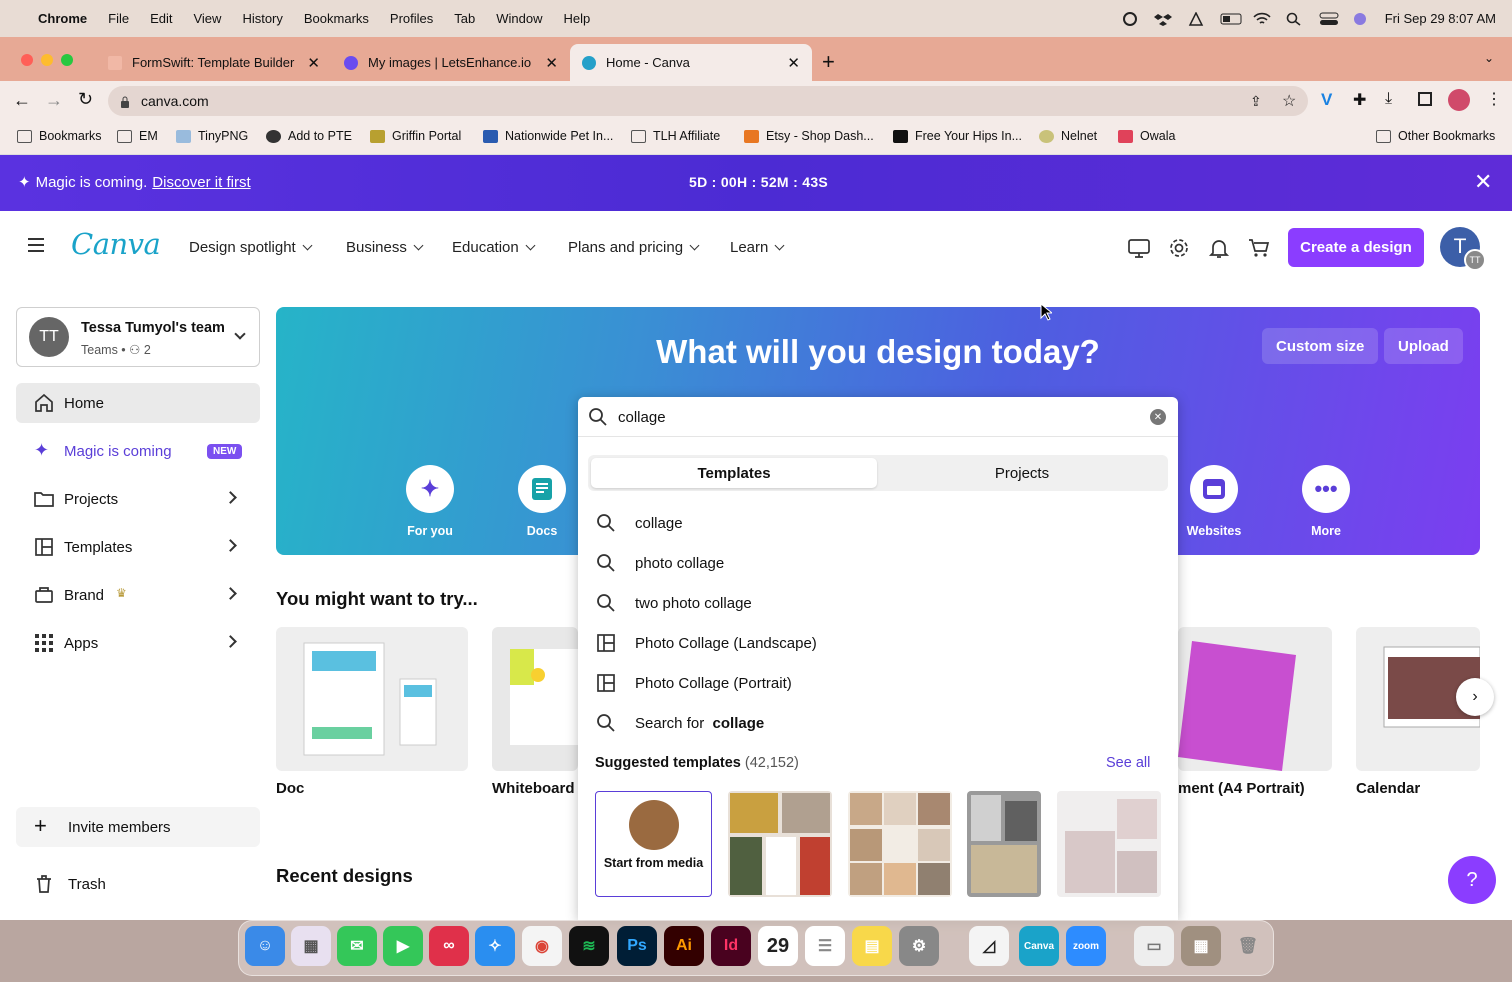 The image size is (1512, 982). Describe the element at coordinates (535, 699) in the screenshot. I see `card-whiteboard` at that location.